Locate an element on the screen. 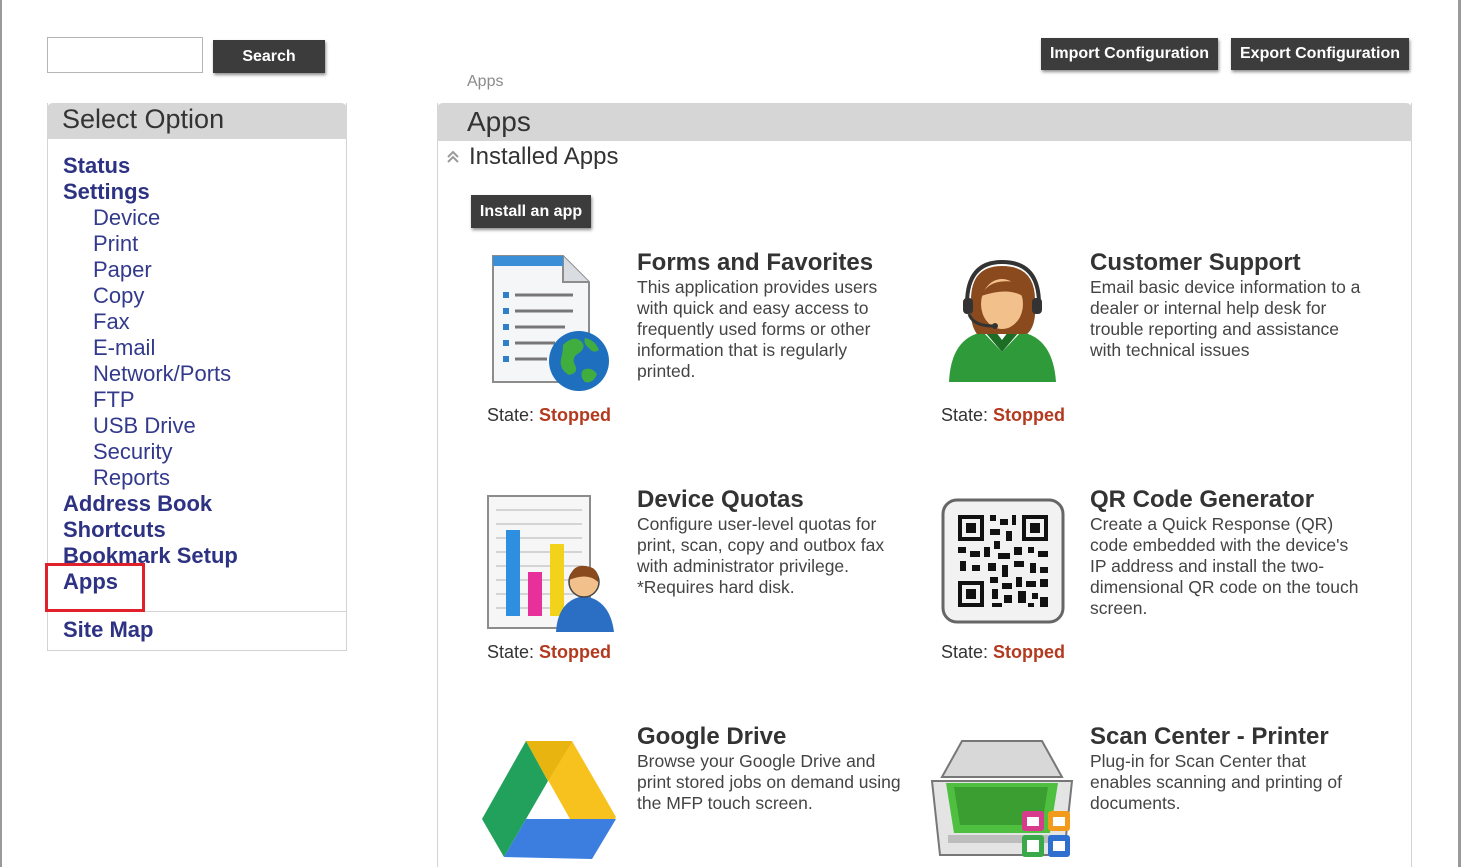  sidebar-item-device: Device is located at coordinates (126, 218).